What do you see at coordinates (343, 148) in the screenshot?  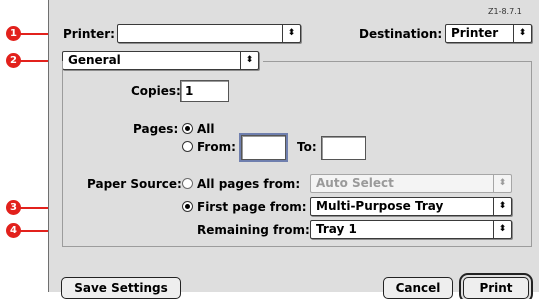 I see `pages-to-field` at bounding box center [343, 148].